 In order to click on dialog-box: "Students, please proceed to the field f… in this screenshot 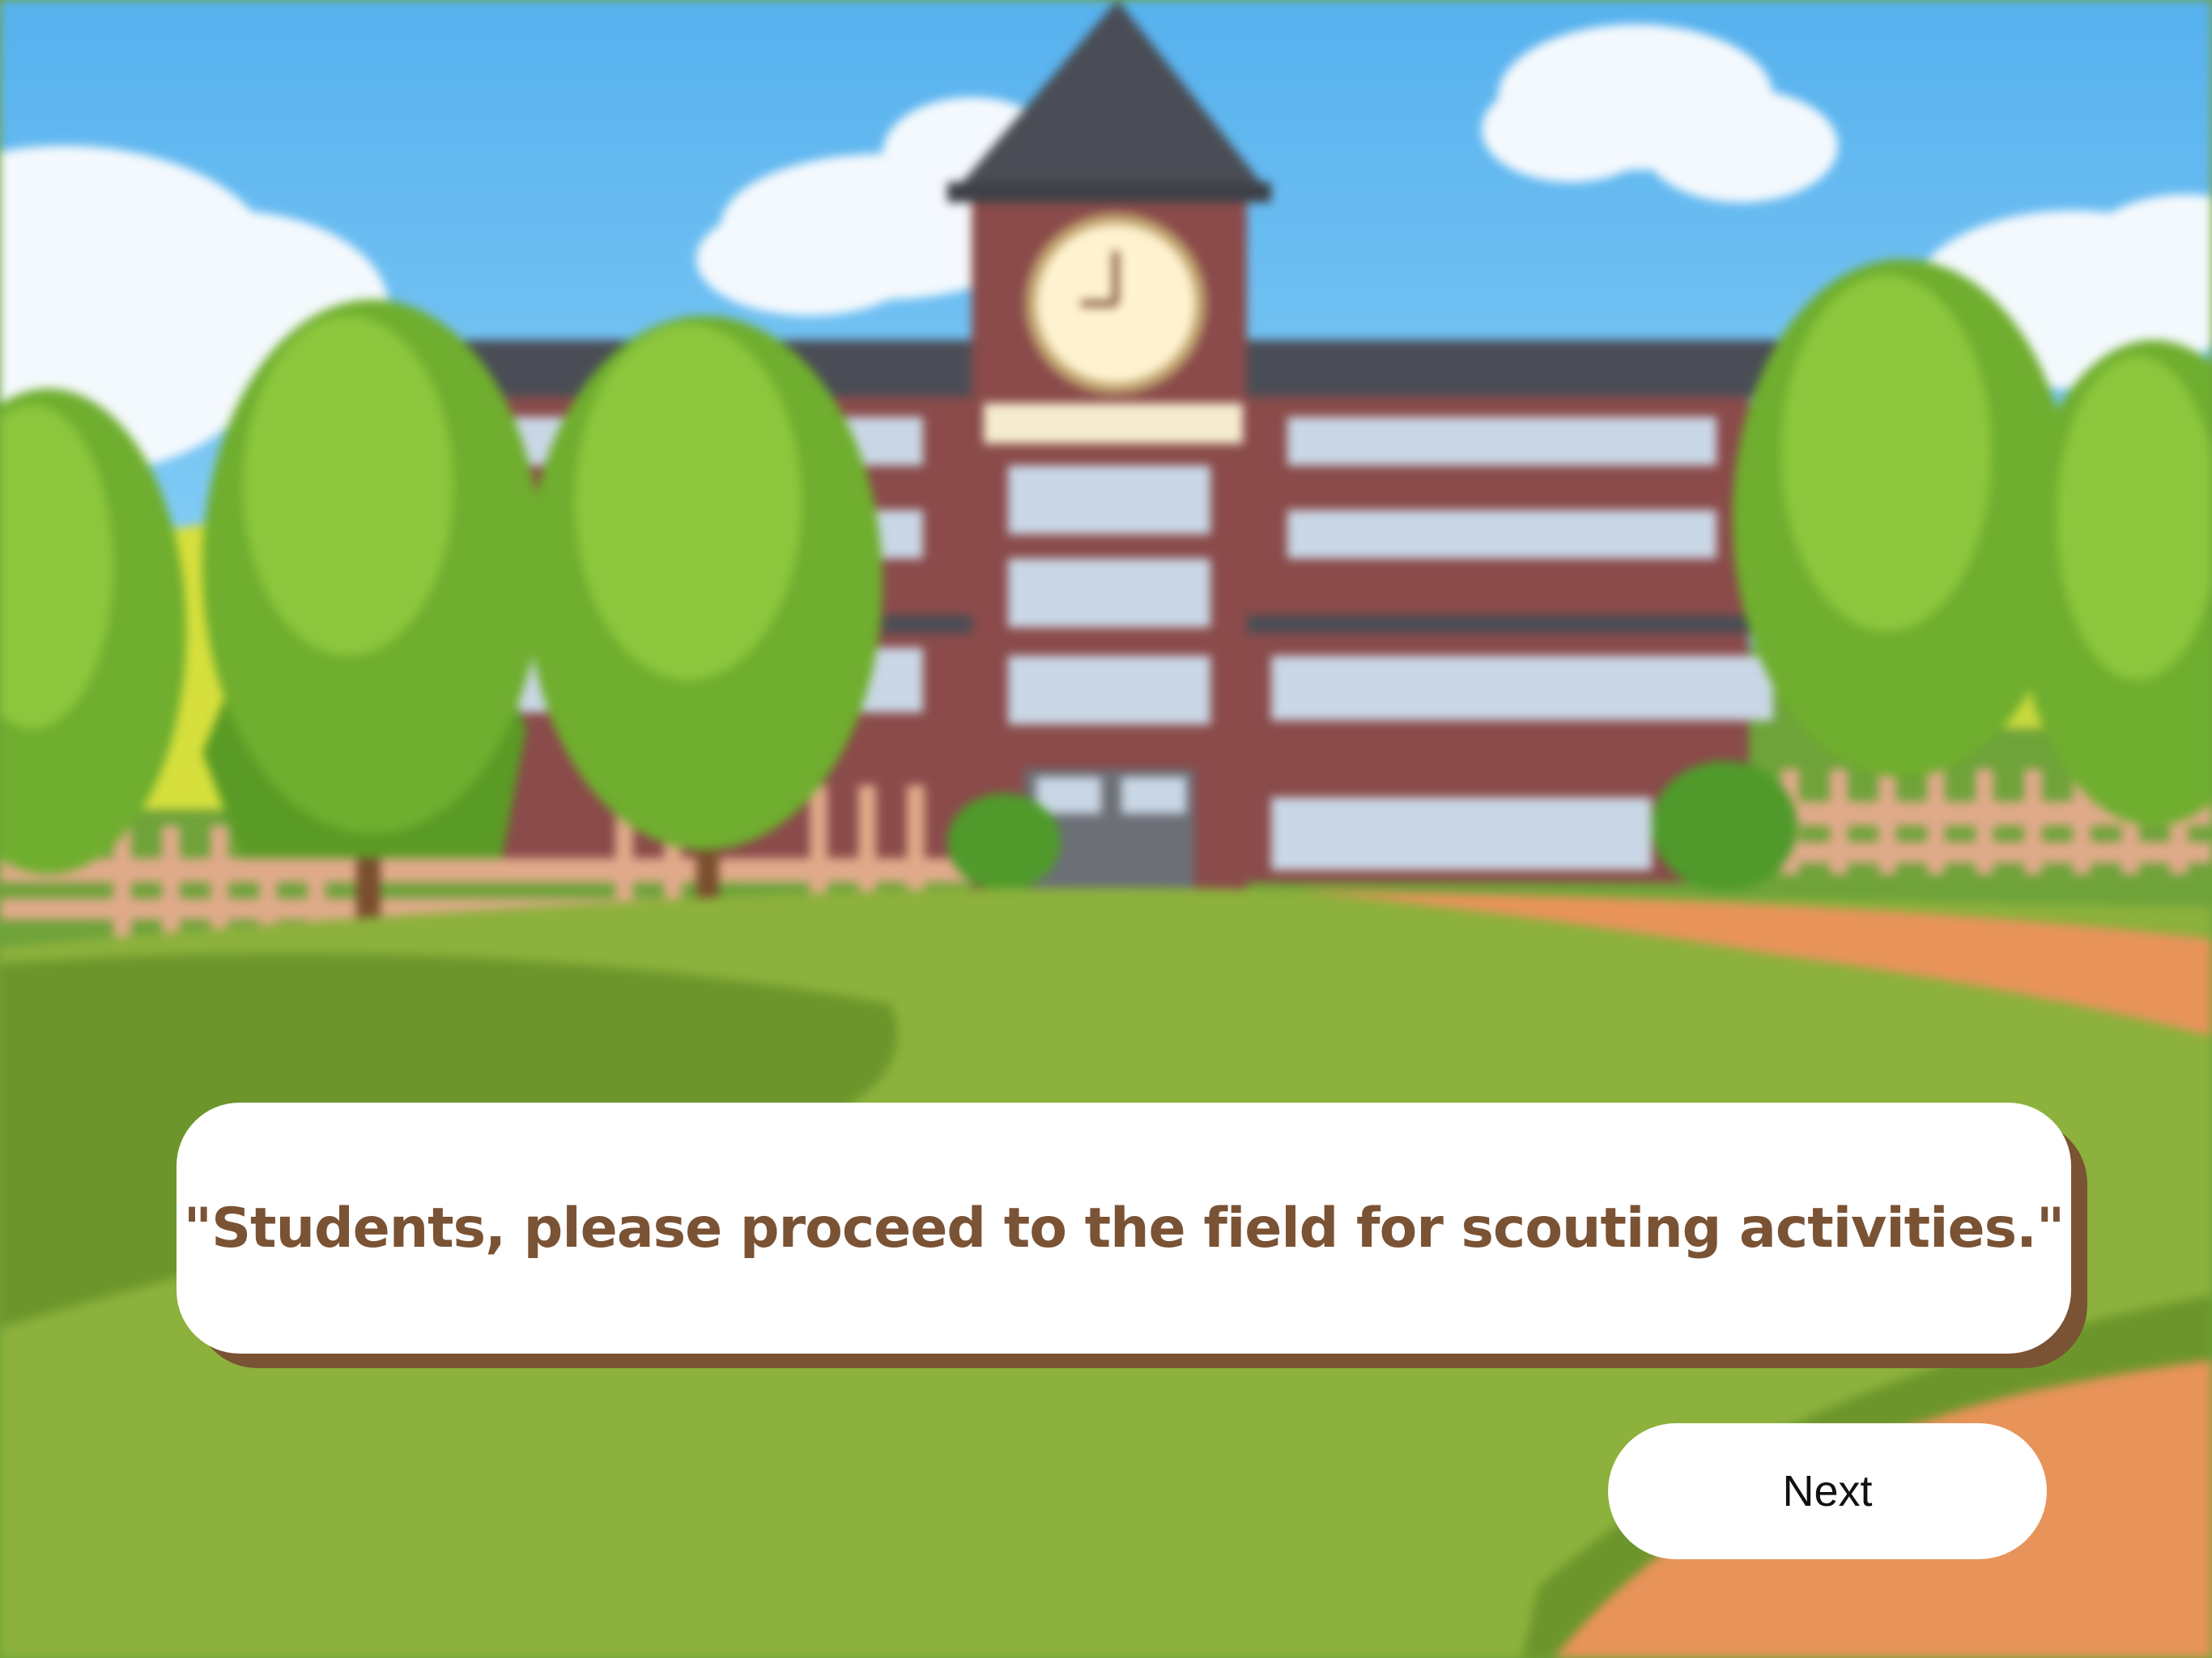, I will do `click(1124, 1228)`.